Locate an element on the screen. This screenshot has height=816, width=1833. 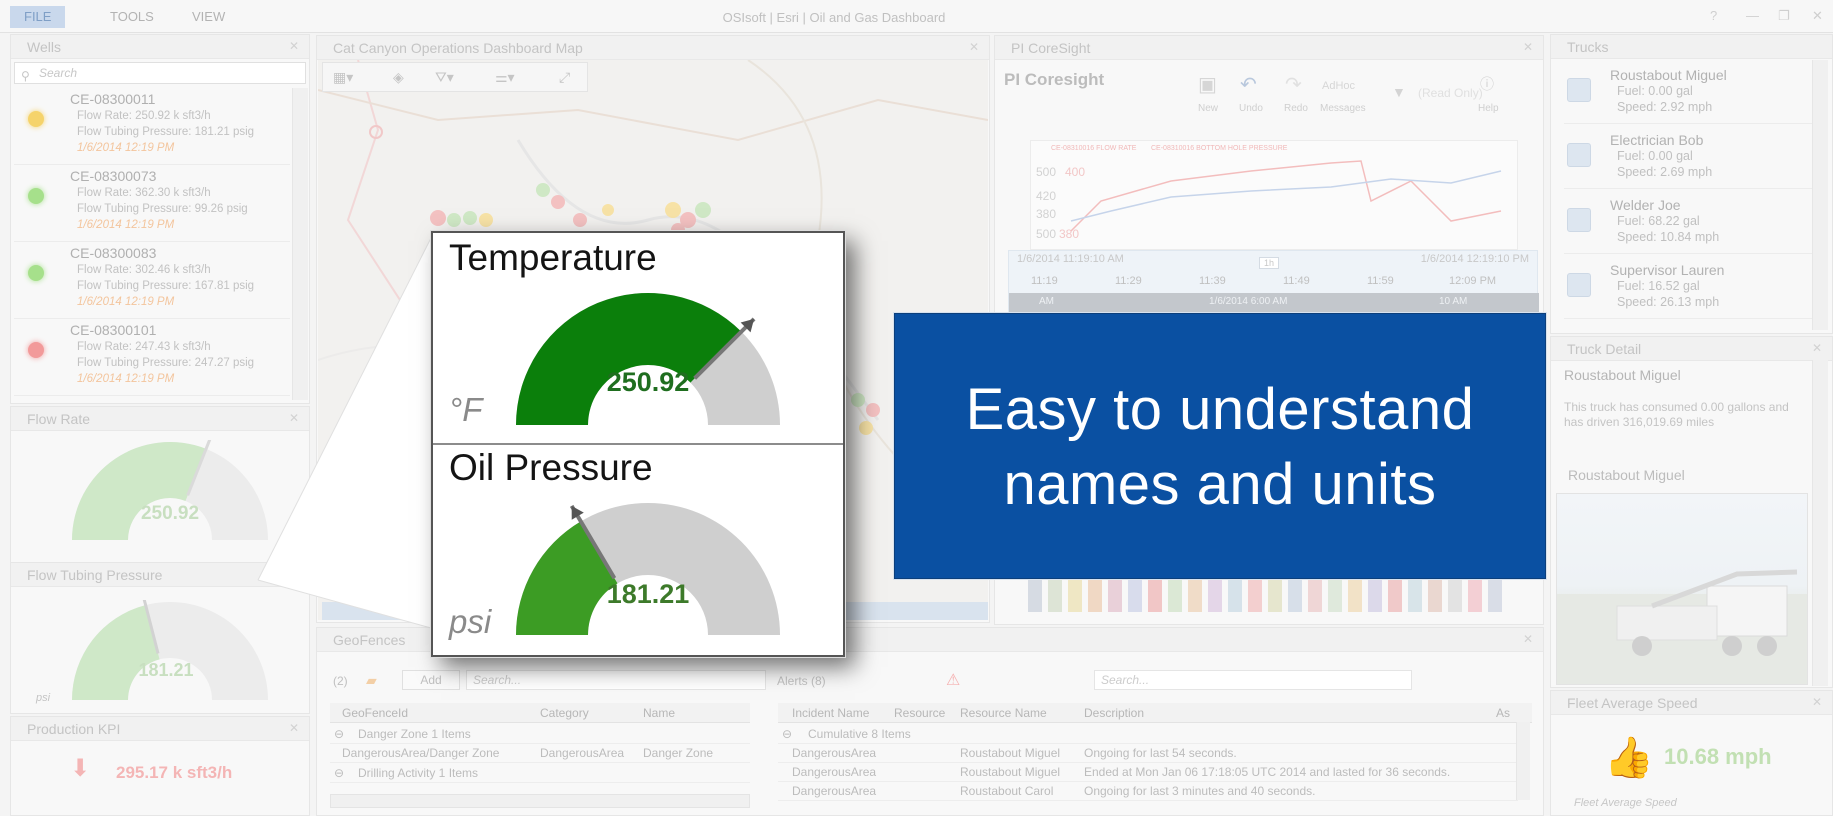
banner-text: Easy to understand names and units is located at coordinates (1220, 447).